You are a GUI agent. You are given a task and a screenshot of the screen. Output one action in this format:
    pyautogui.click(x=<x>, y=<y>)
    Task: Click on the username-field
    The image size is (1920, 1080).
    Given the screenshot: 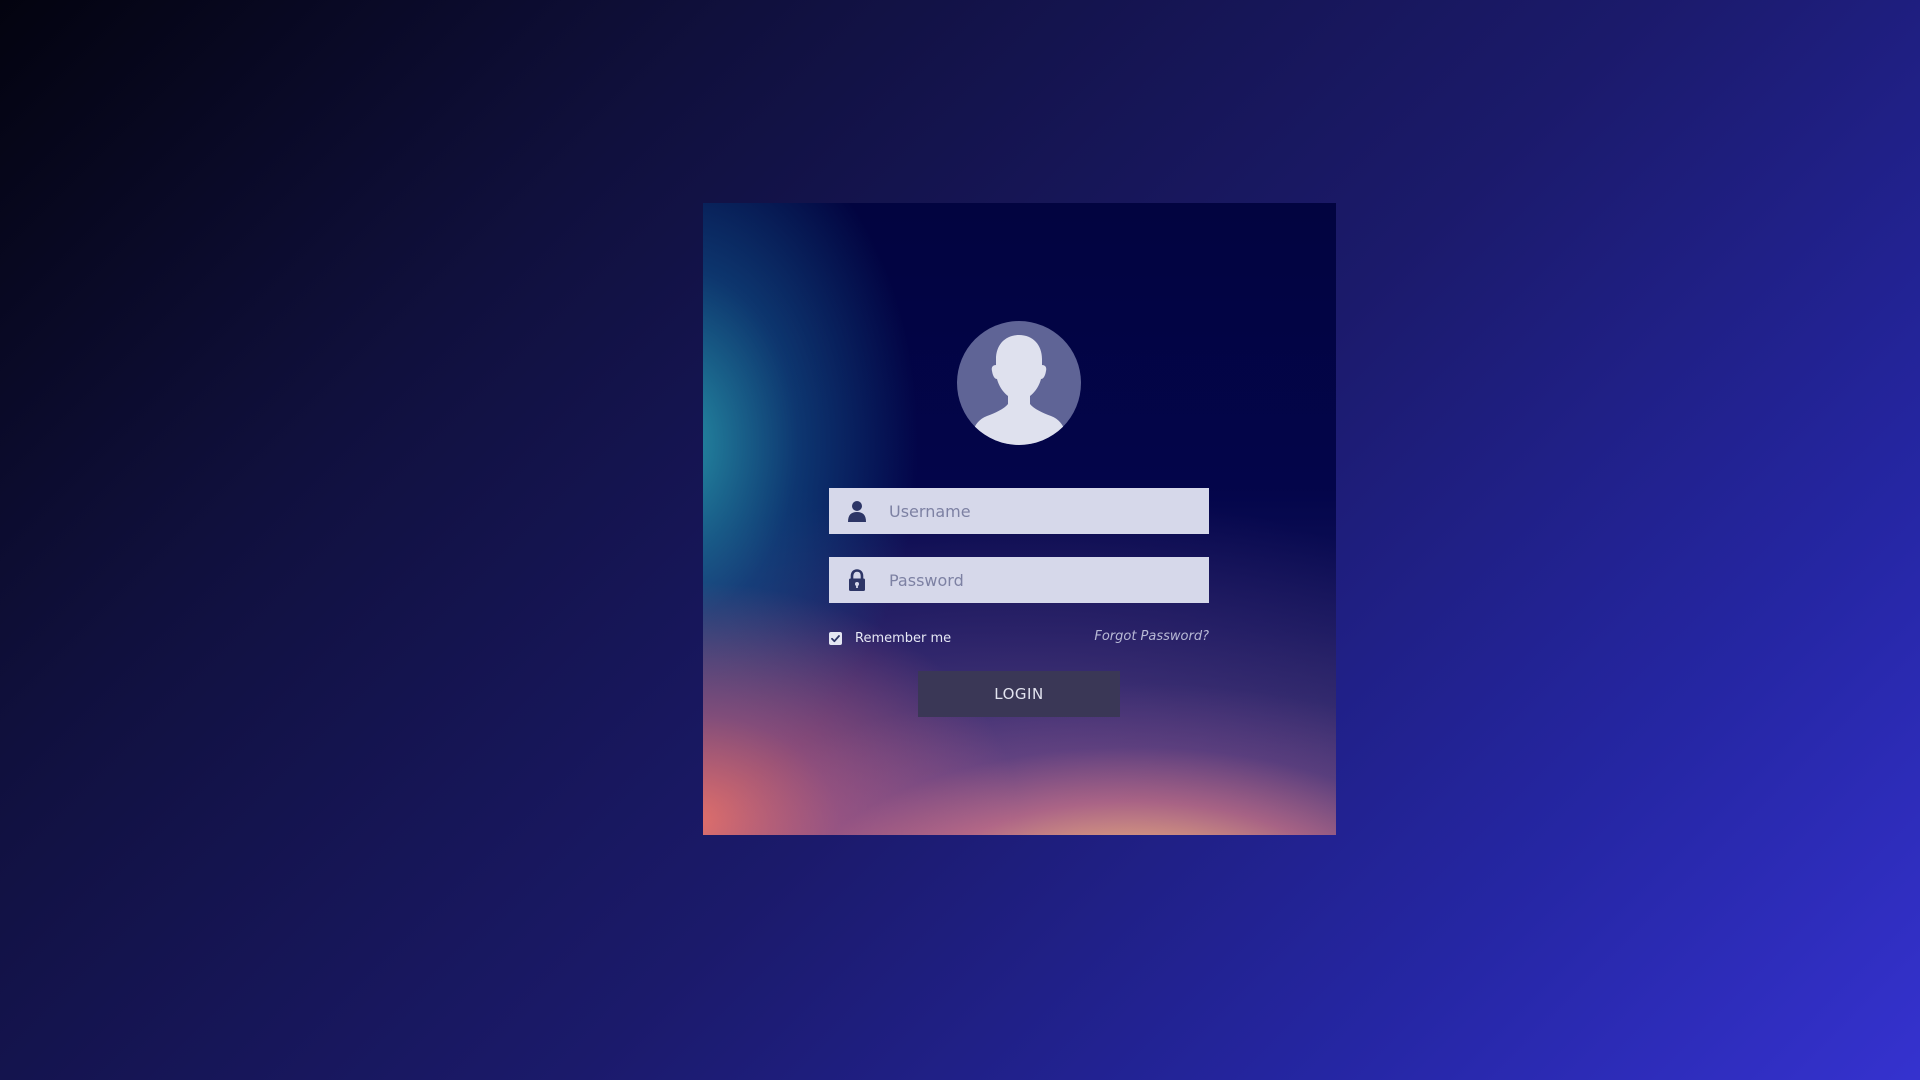 What is the action you would take?
    pyautogui.click(x=1019, y=511)
    